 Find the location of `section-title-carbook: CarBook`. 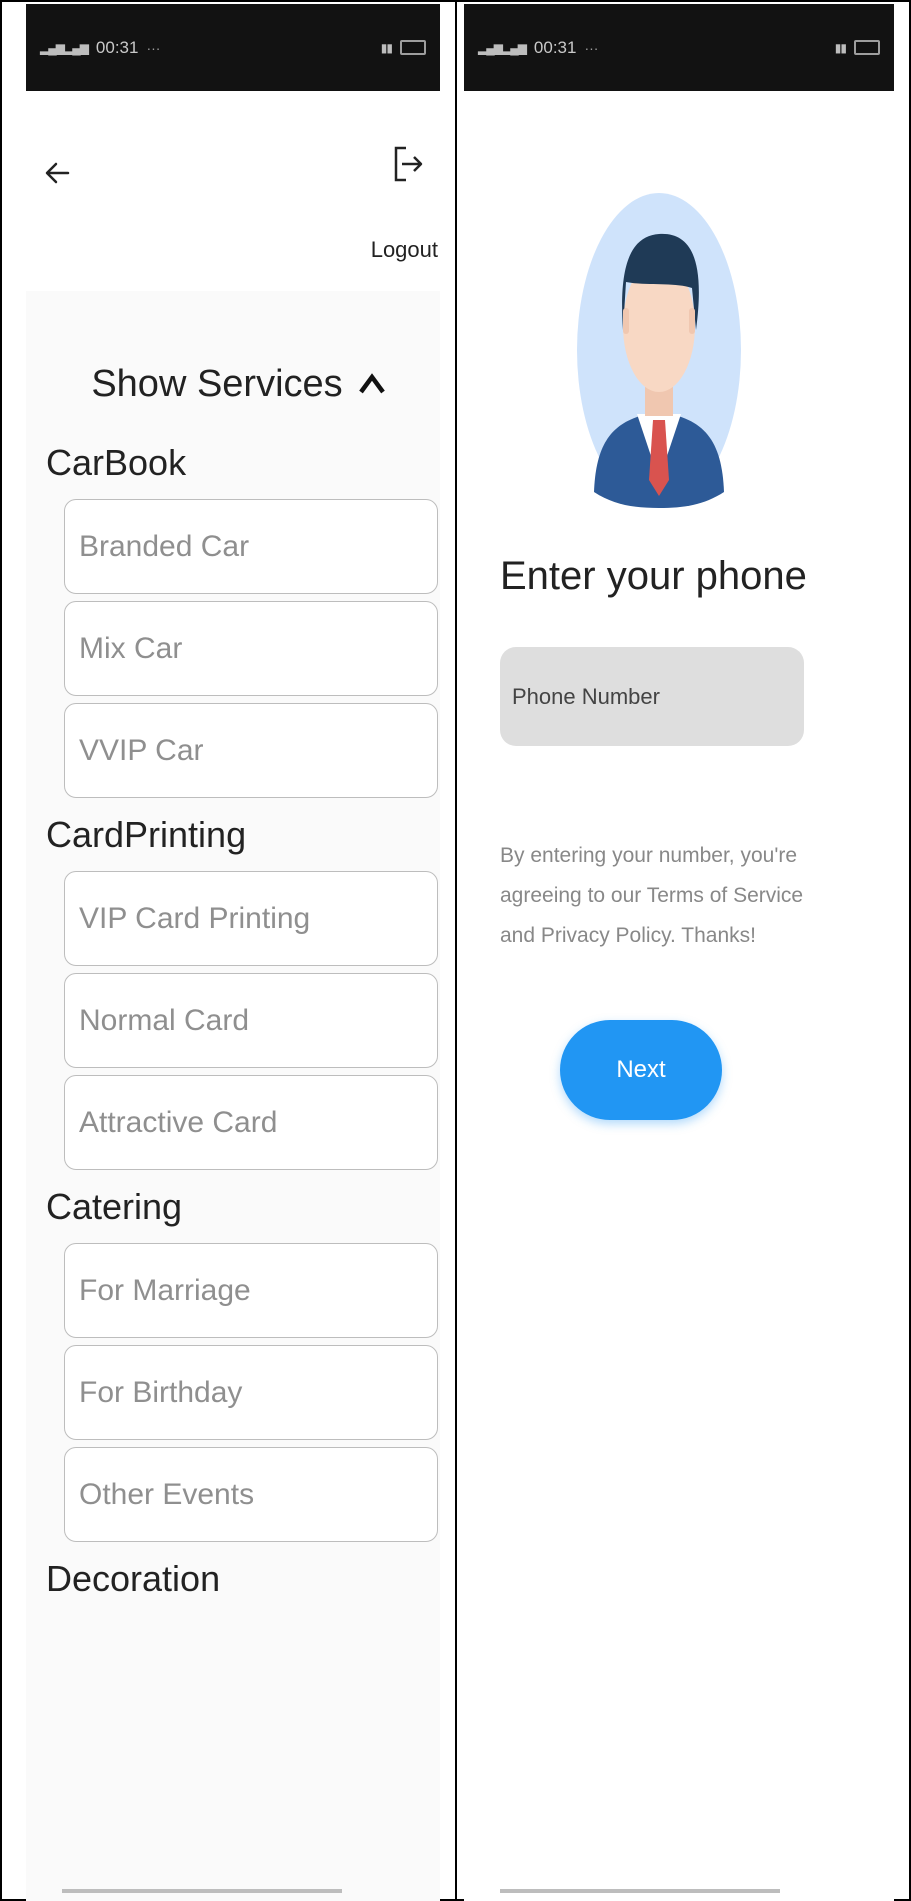

section-title-carbook: CarBook is located at coordinates (116, 462).